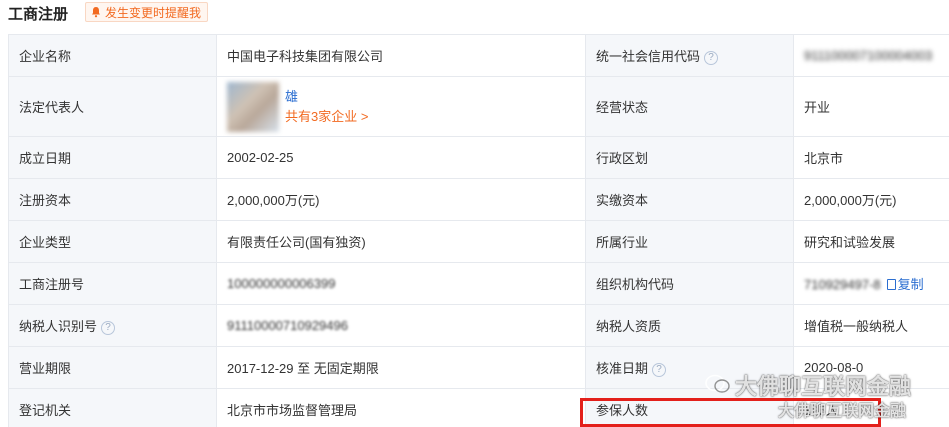 This screenshot has height=427, width=949. I want to click on taxpayer-id-label-text: 纳税人识别号, so click(58, 326).